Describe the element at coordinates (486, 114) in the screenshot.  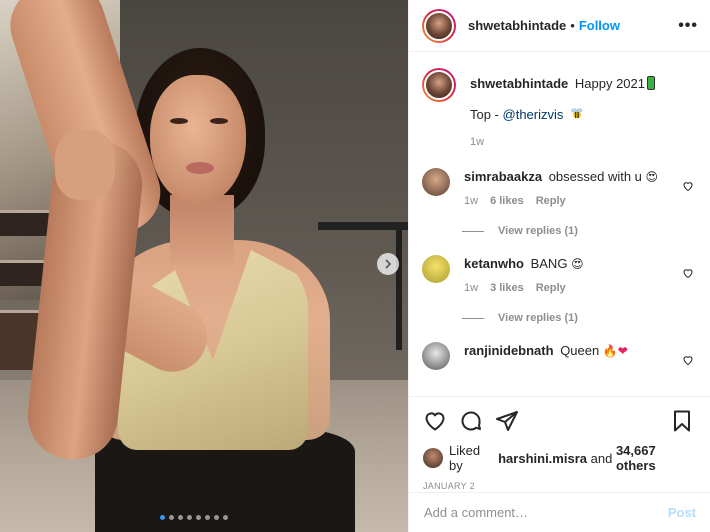
I see `caption-line2-text: Top -` at that location.